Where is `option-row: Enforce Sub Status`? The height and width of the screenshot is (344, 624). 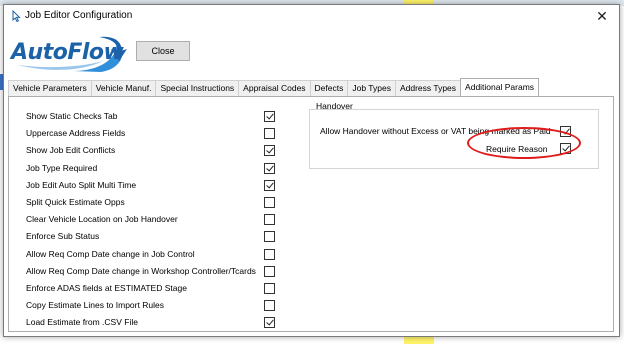
option-row: Enforce Sub Status is located at coordinates (156, 237).